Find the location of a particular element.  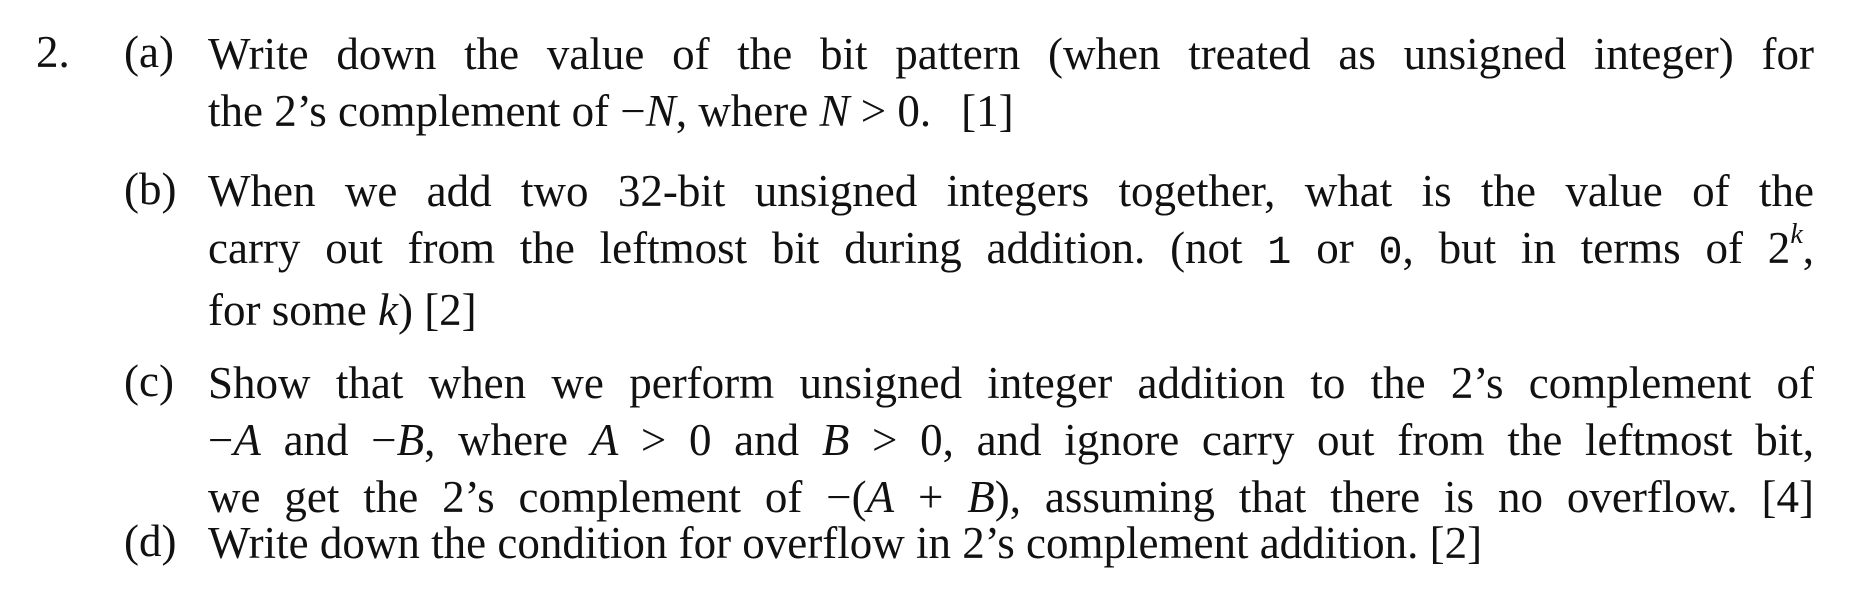

part-label: (b) is located at coordinates (150, 189).